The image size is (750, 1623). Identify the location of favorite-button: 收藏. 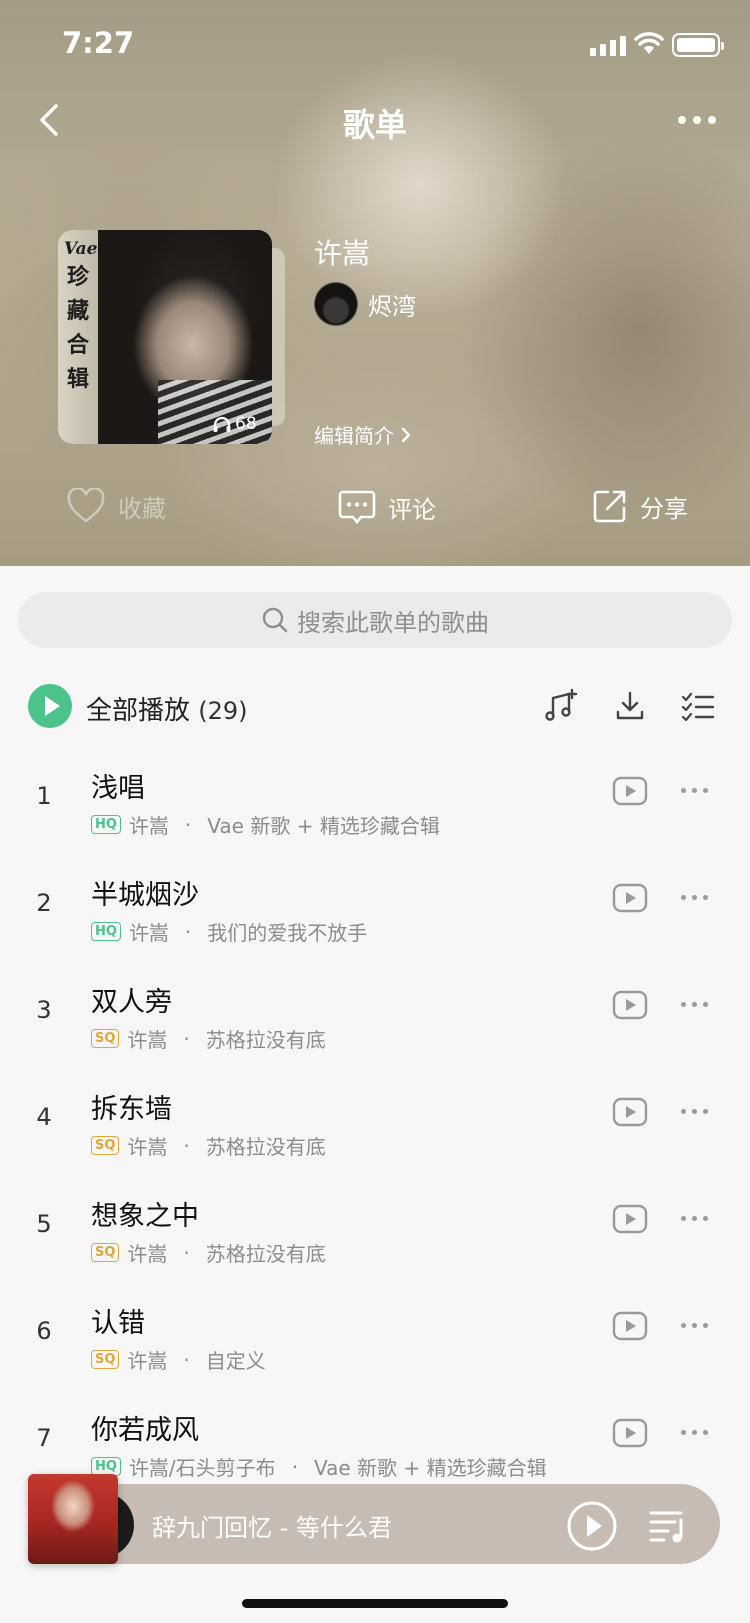
(116, 506).